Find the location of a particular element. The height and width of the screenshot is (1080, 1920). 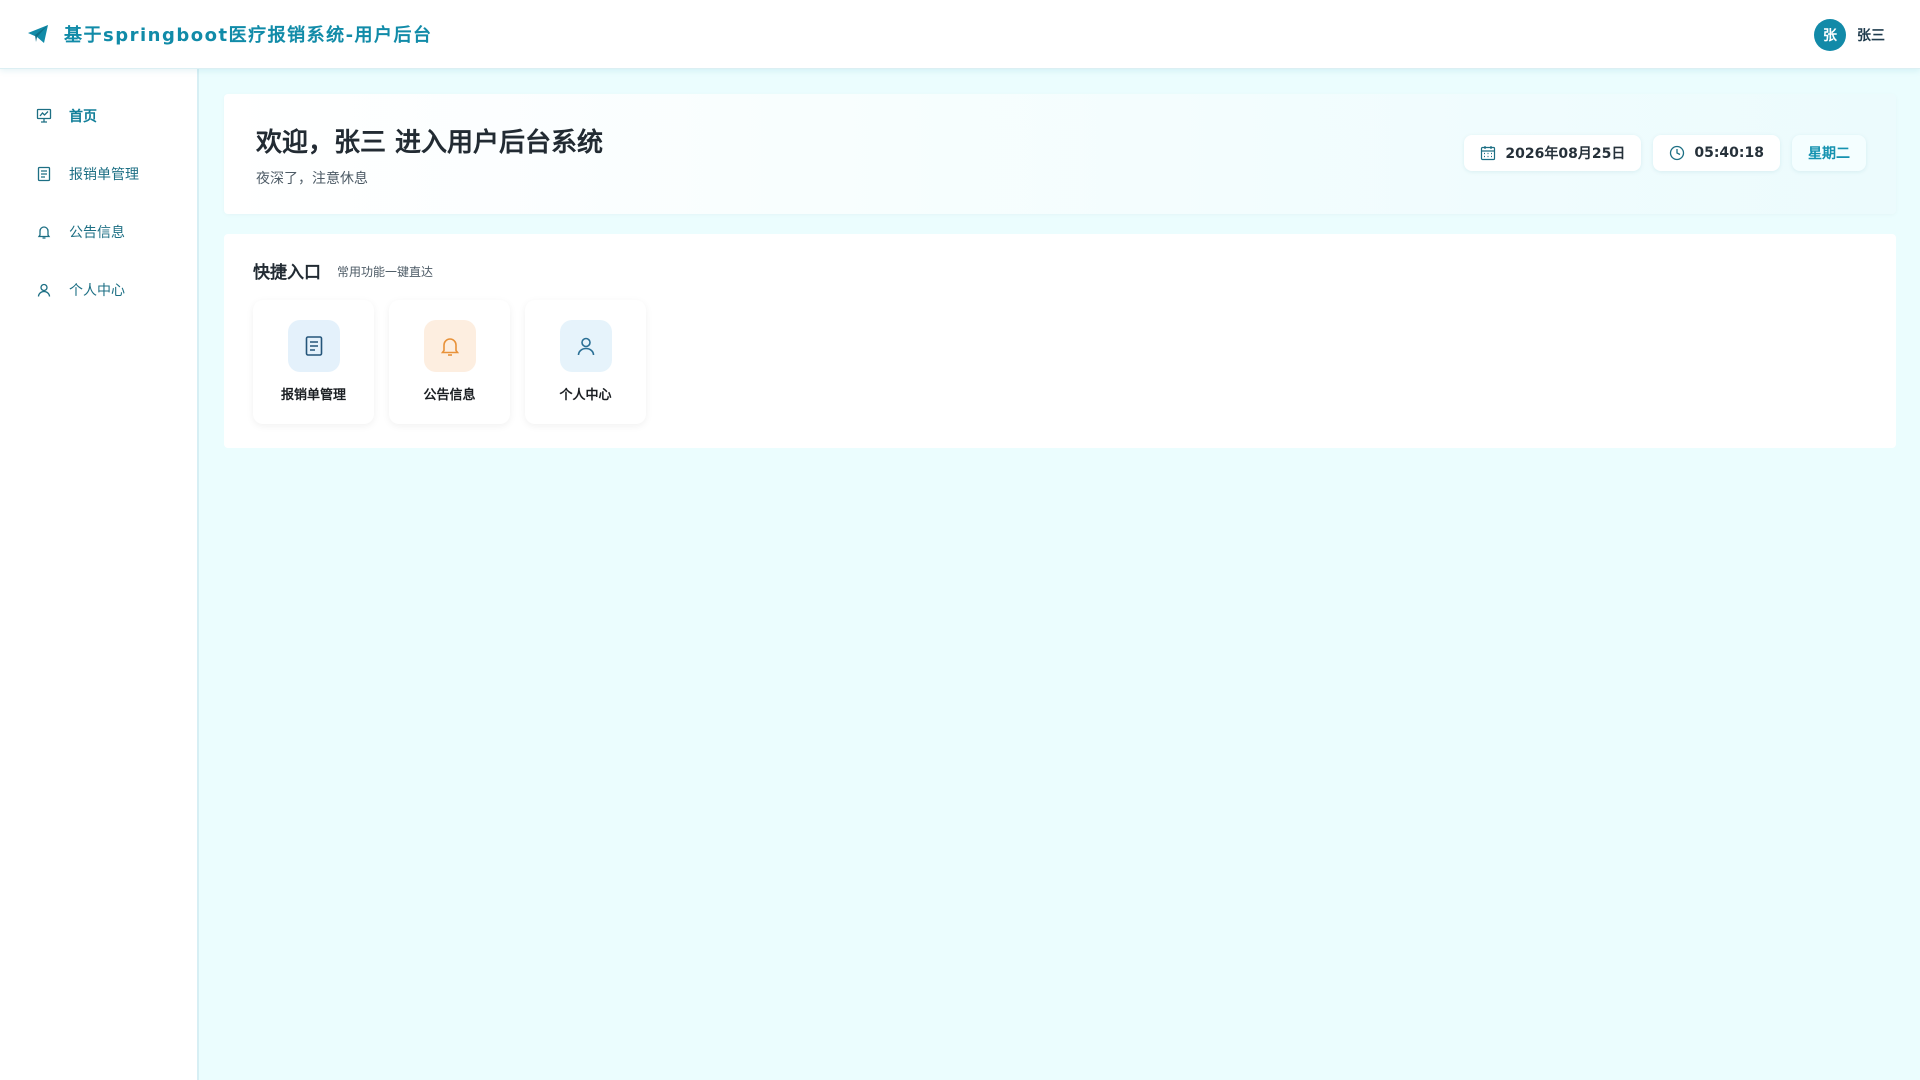

user-name: 张三 is located at coordinates (1871, 35).